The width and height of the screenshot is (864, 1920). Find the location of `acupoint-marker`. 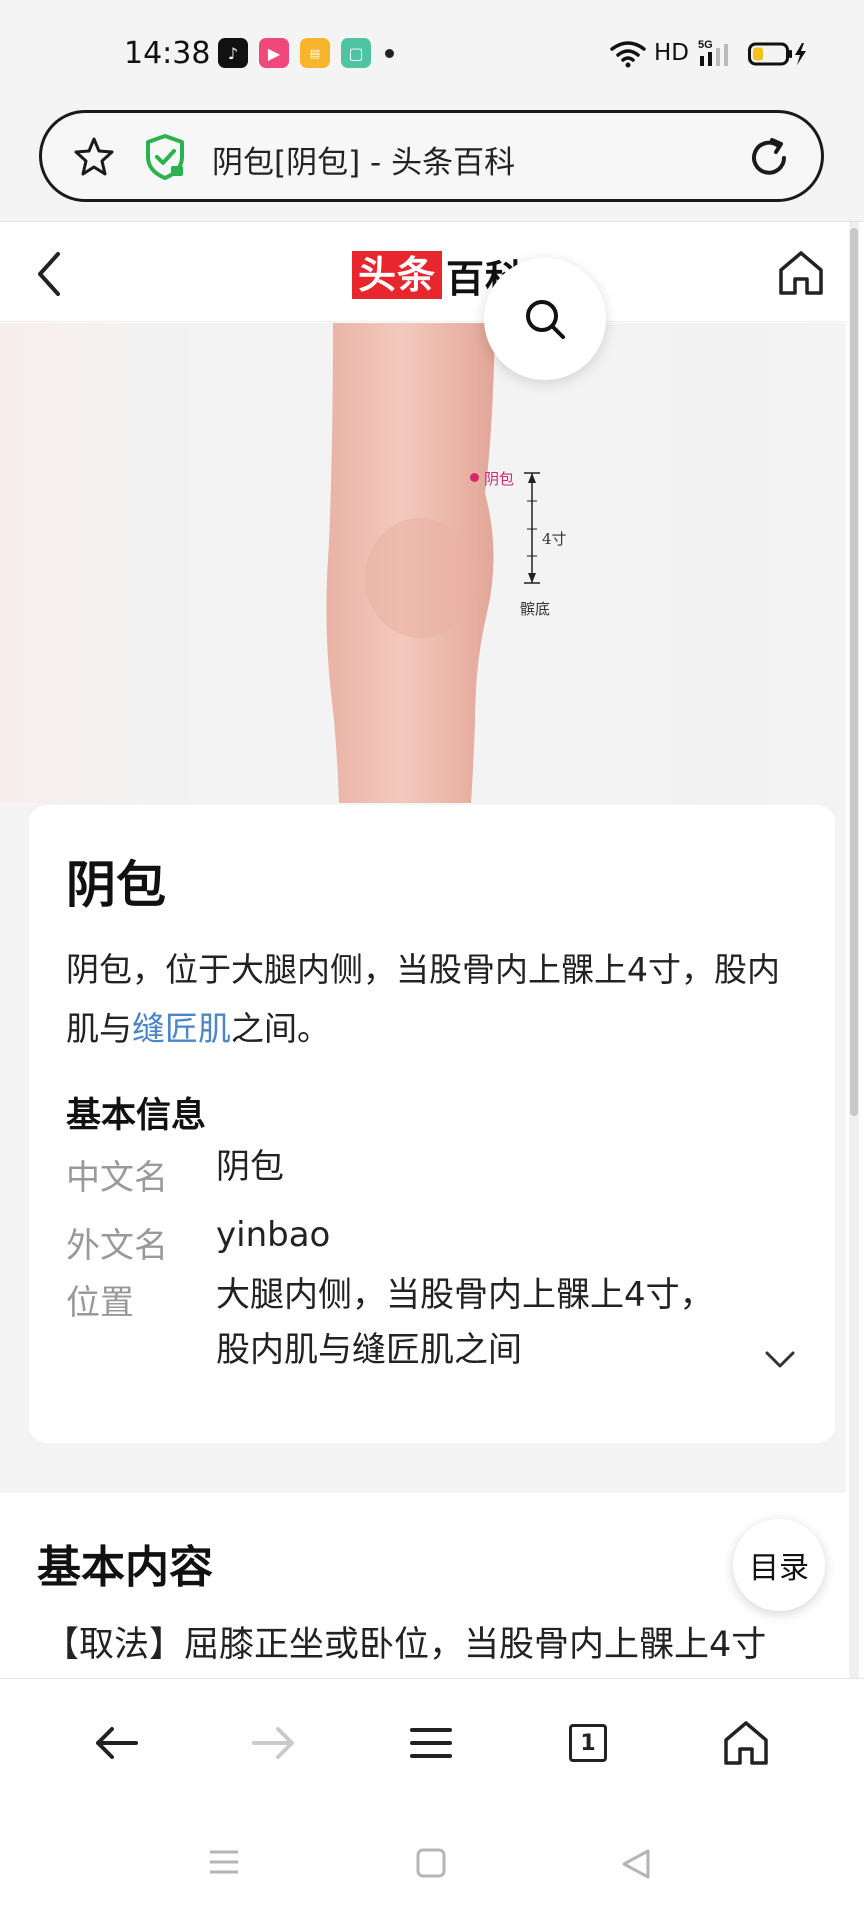

acupoint-marker is located at coordinates (474, 477).